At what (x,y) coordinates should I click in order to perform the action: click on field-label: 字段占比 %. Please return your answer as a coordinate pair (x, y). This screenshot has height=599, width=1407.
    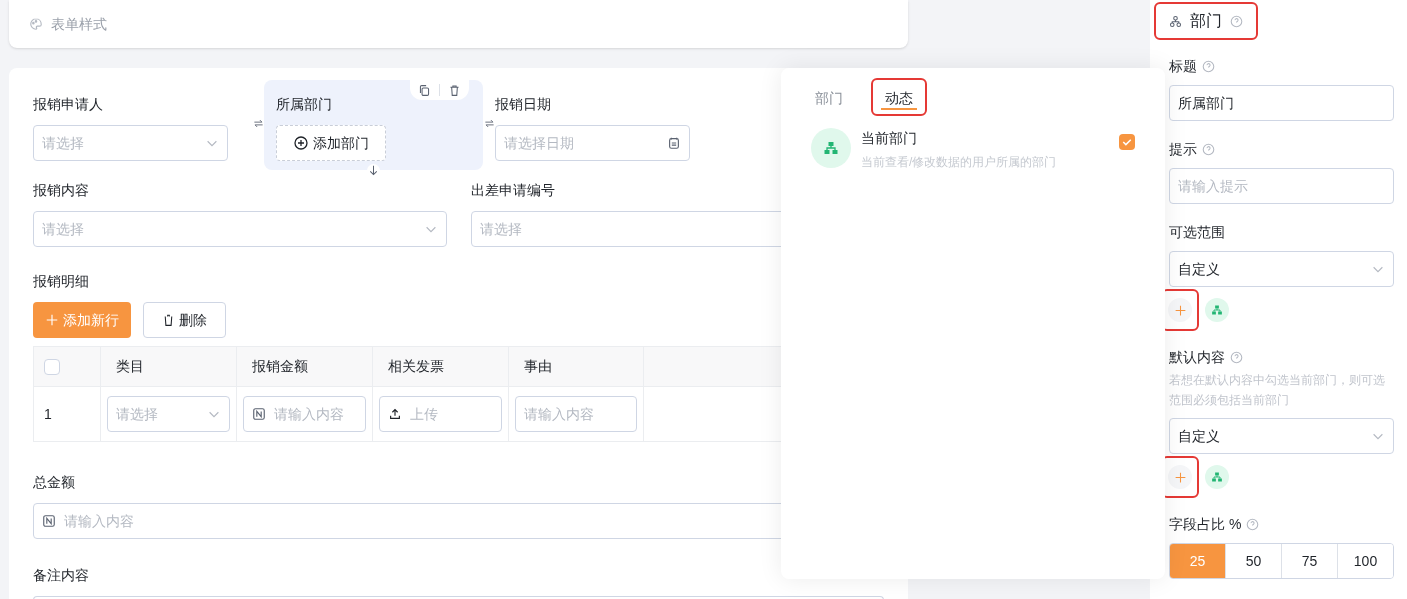
    Looking at the image, I should click on (1205, 524).